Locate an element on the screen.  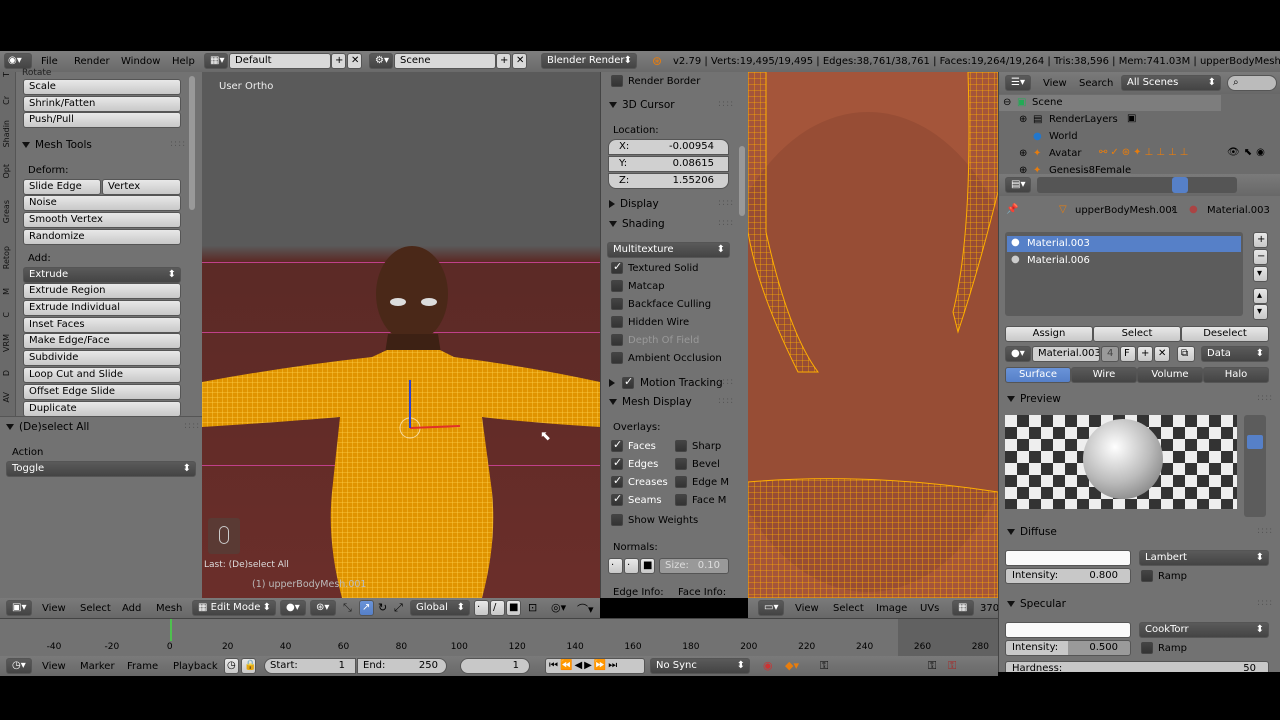
show-weights-checkbox is located at coordinates (617, 520).